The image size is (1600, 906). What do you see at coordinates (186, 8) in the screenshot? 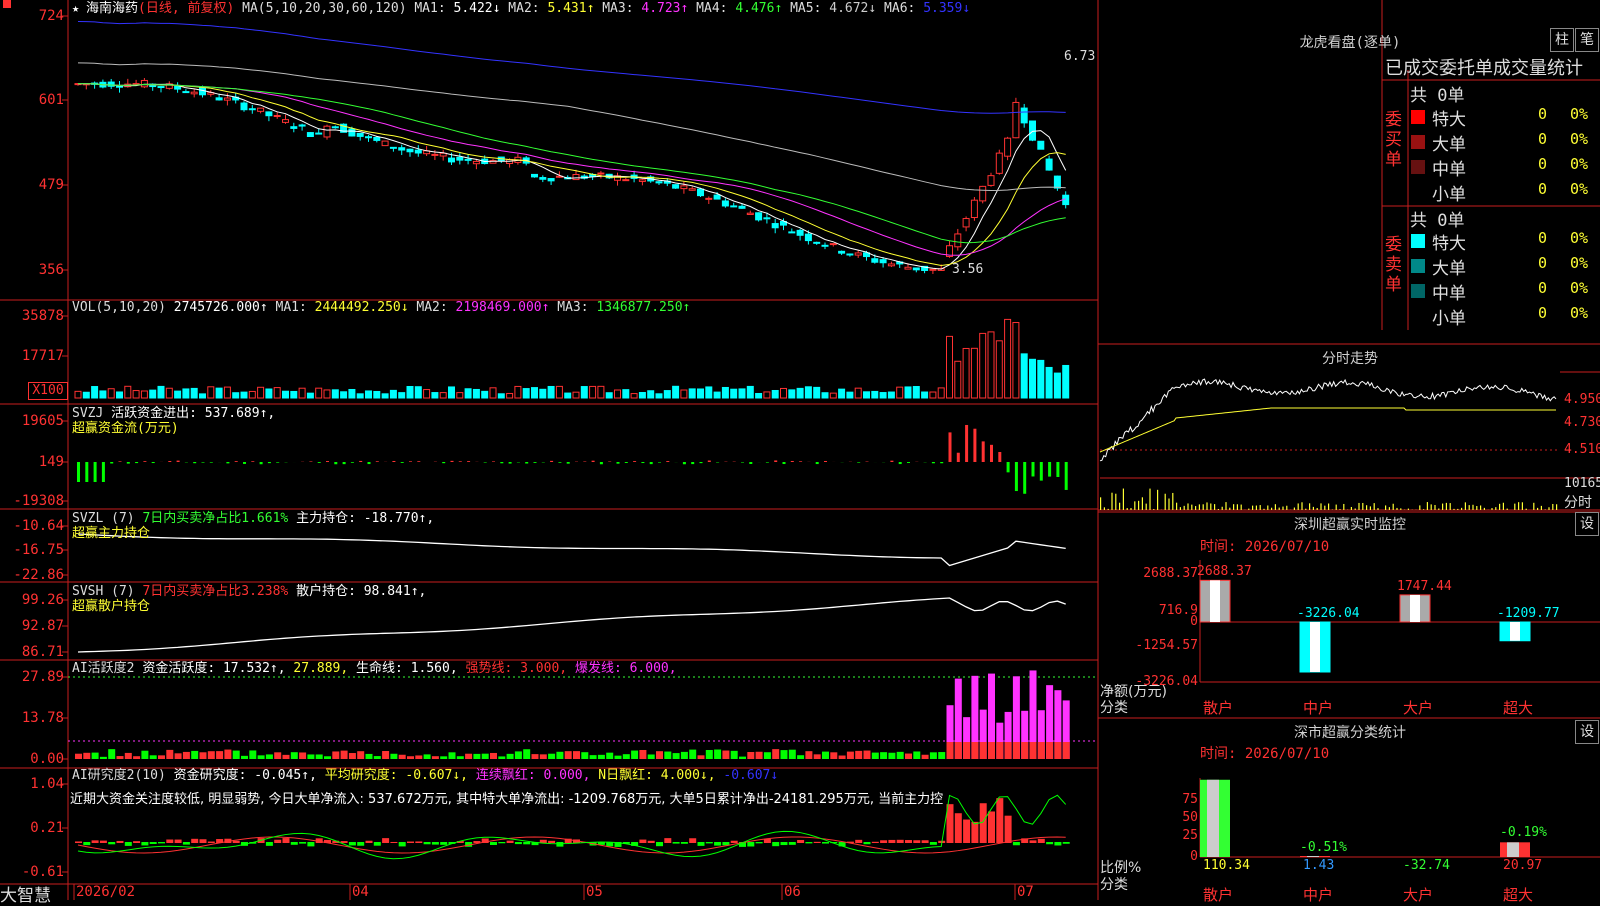
I see `price-mode: (日线, 前复权)` at bounding box center [186, 8].